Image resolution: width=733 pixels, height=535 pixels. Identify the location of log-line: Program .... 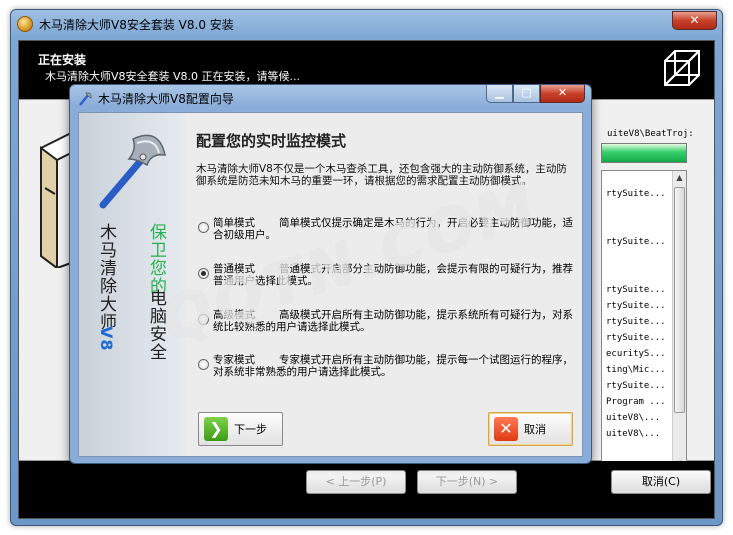
(636, 402).